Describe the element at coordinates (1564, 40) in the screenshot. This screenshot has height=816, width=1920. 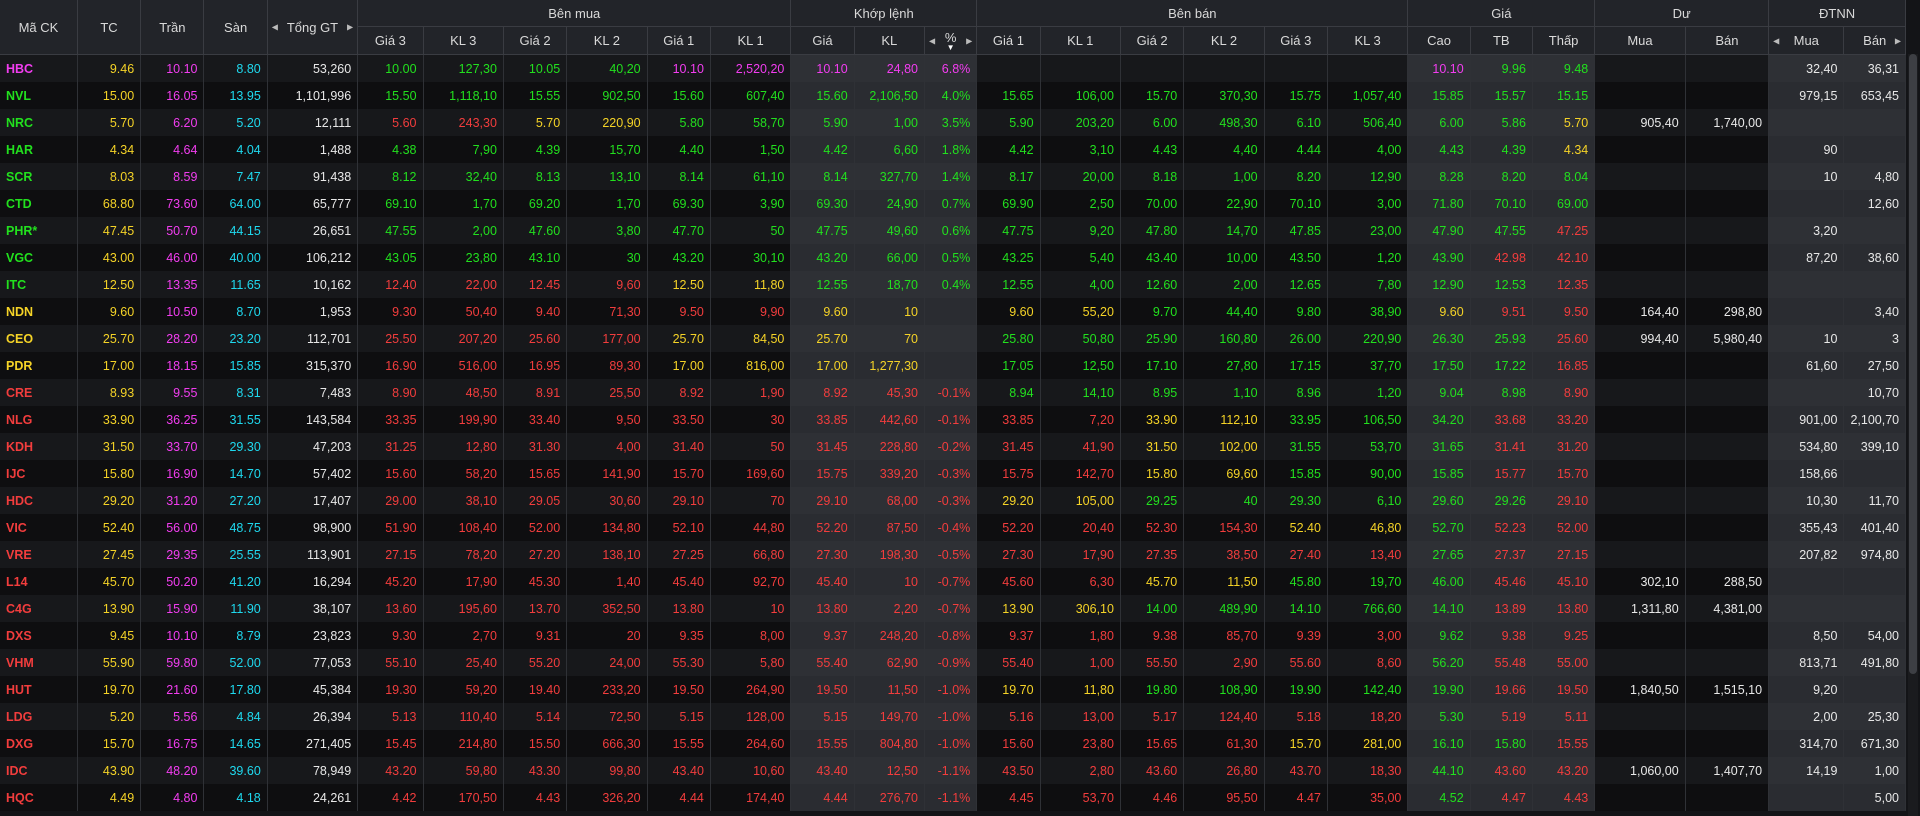
I see `col-header-low: Thấp` at that location.